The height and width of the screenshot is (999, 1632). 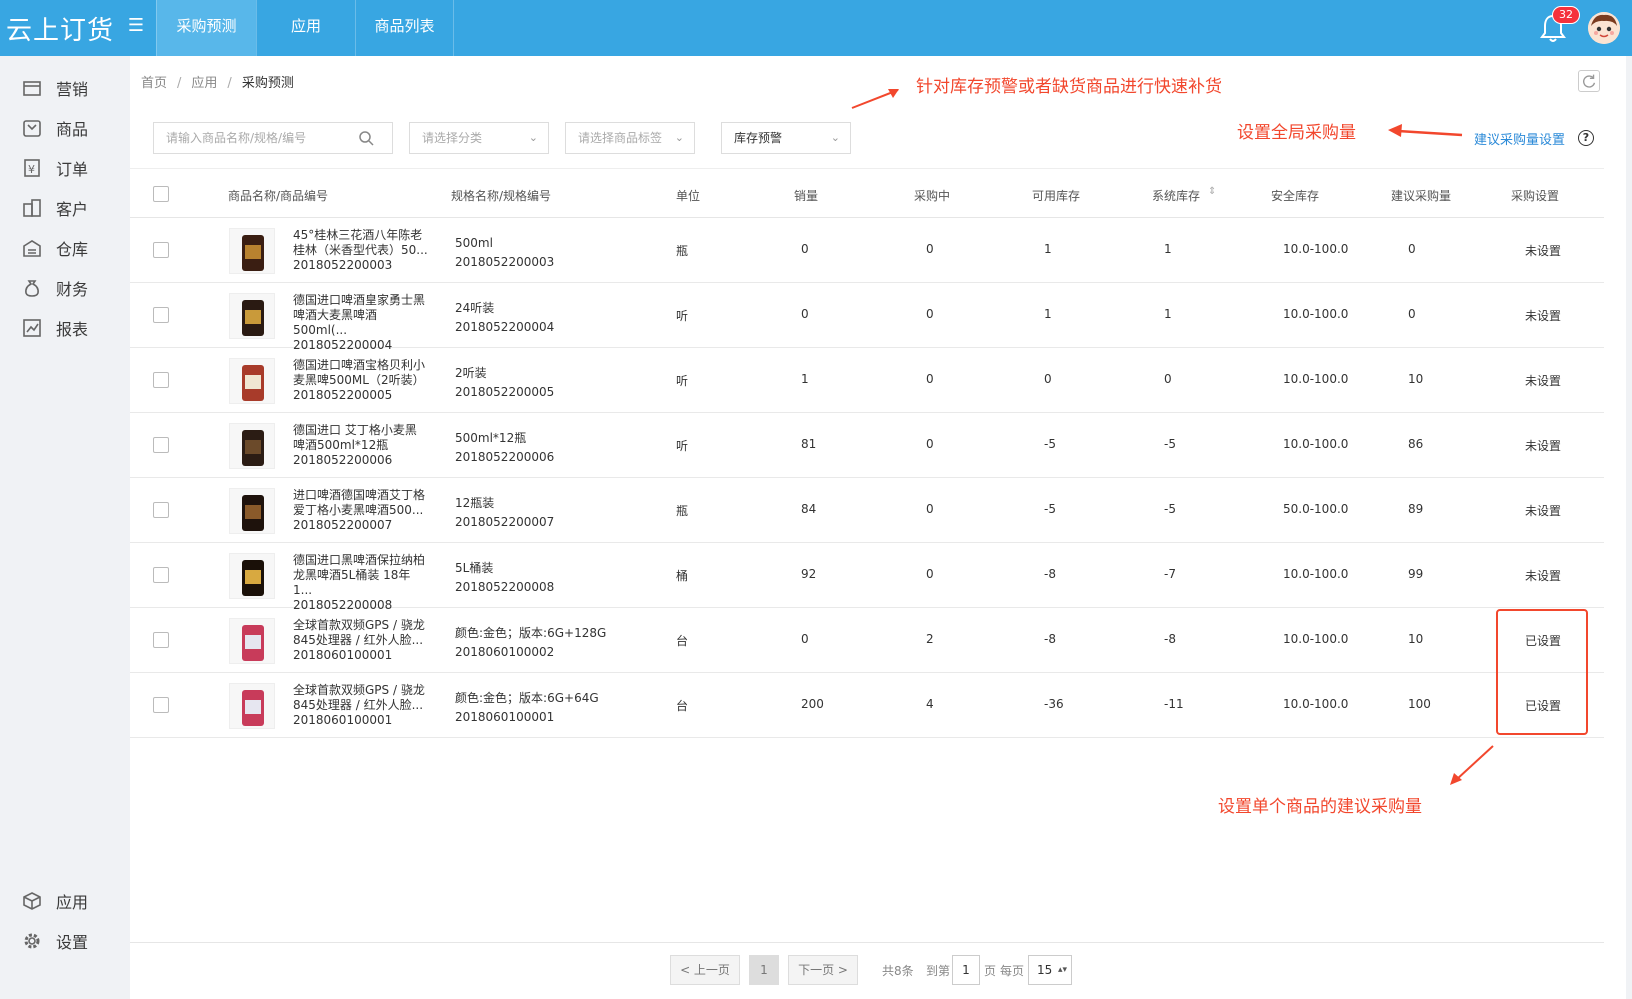 I want to click on building-icon, so click(x=32, y=208).